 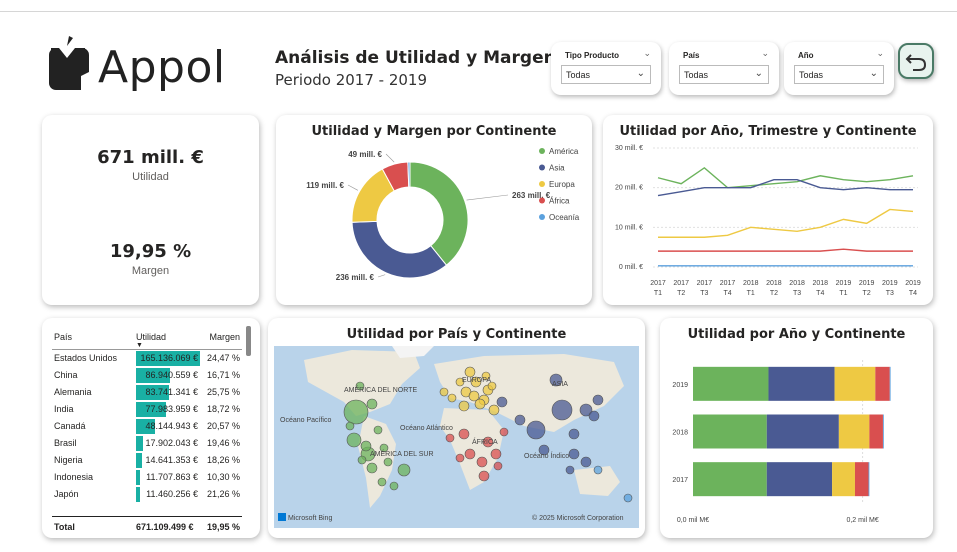 What do you see at coordinates (63, 337) in the screenshot?
I see `header-pais: País` at bounding box center [63, 337].